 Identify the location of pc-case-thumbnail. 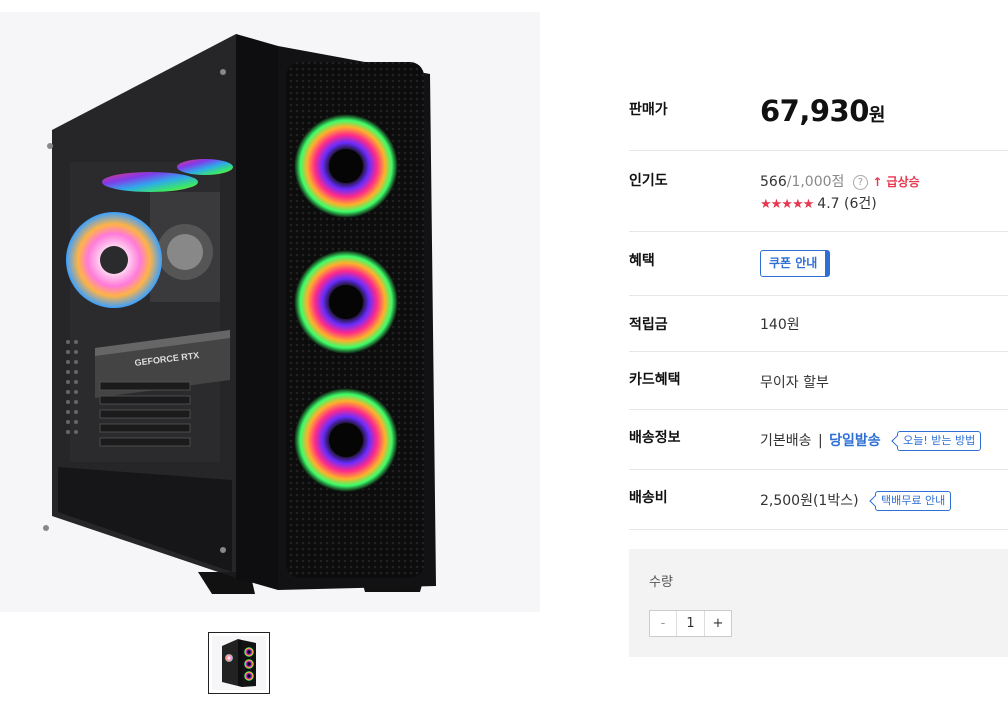
(239, 663).